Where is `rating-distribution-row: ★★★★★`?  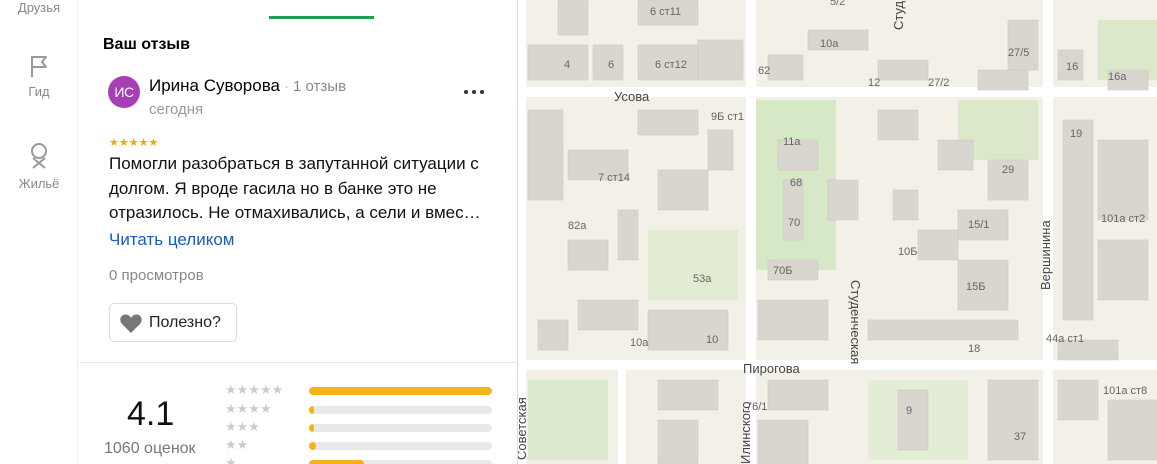 rating-distribution-row: ★★★★★ is located at coordinates (360, 389).